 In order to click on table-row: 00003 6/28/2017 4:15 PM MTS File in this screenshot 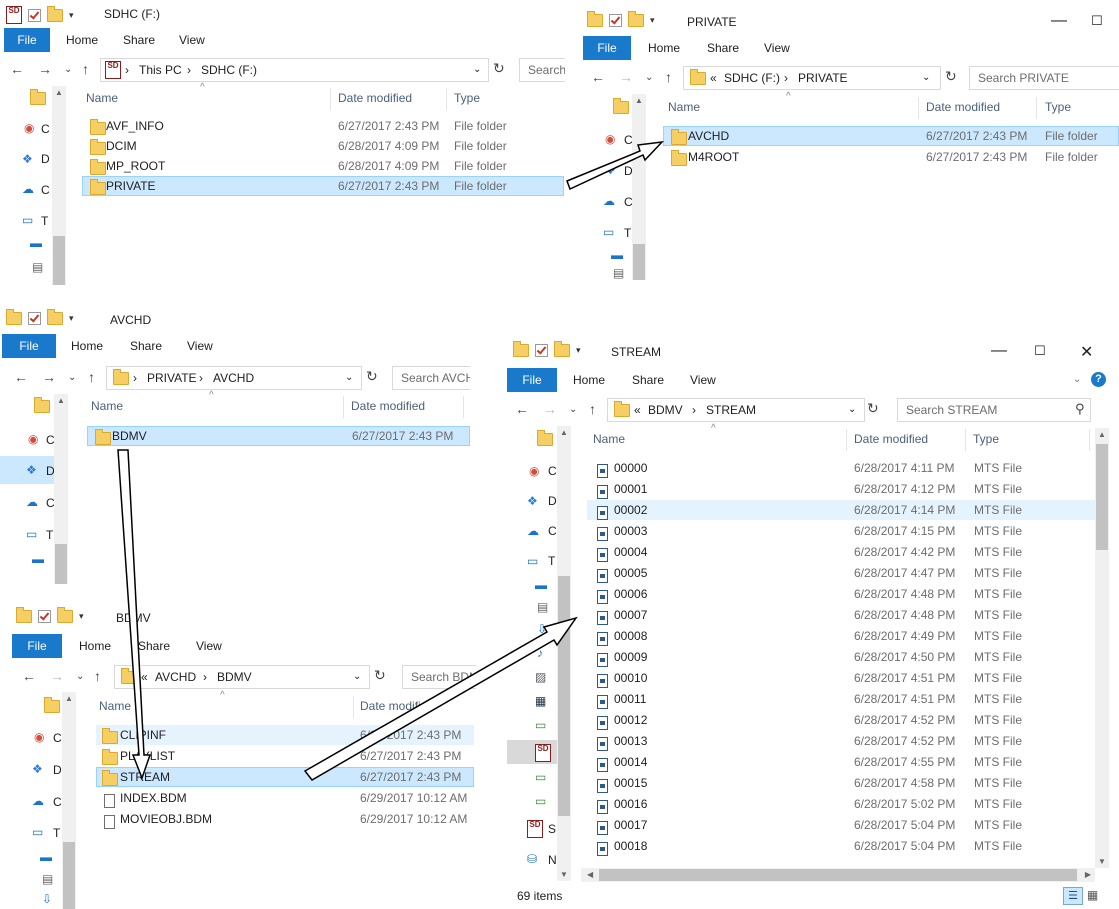, I will do `click(841, 531)`.